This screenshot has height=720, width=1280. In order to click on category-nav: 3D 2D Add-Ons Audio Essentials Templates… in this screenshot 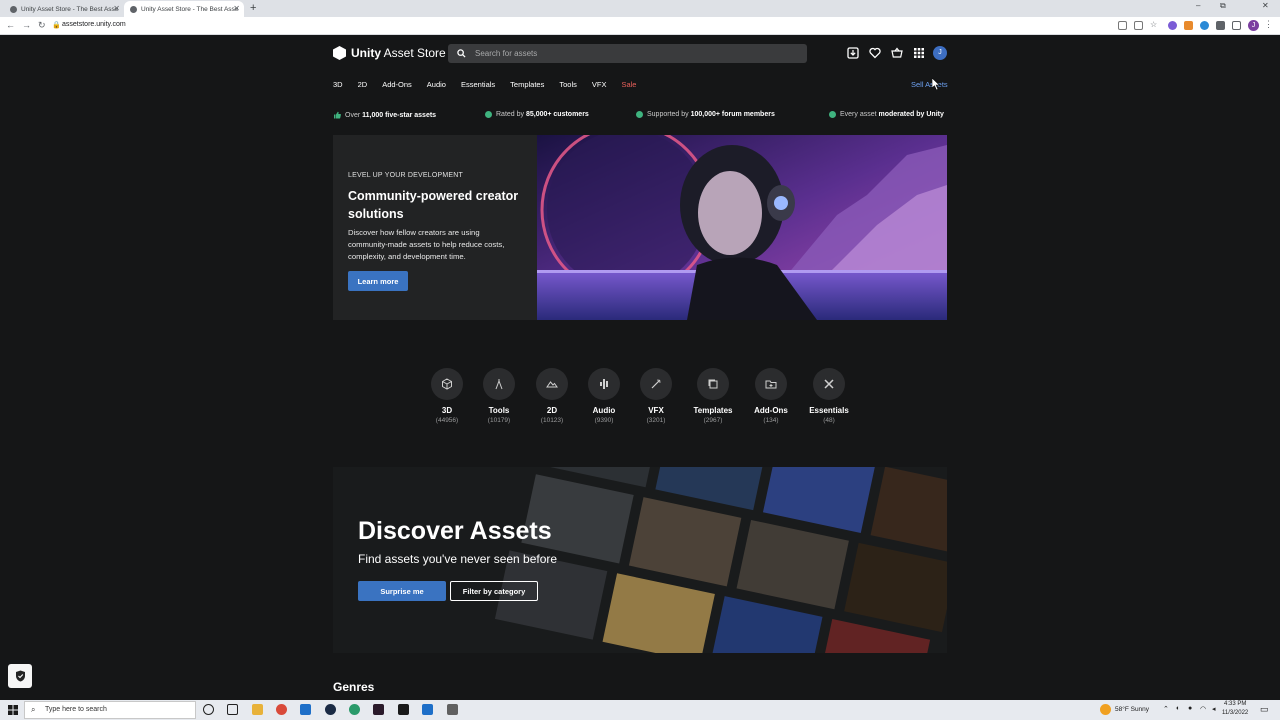, I will do `click(492, 84)`.